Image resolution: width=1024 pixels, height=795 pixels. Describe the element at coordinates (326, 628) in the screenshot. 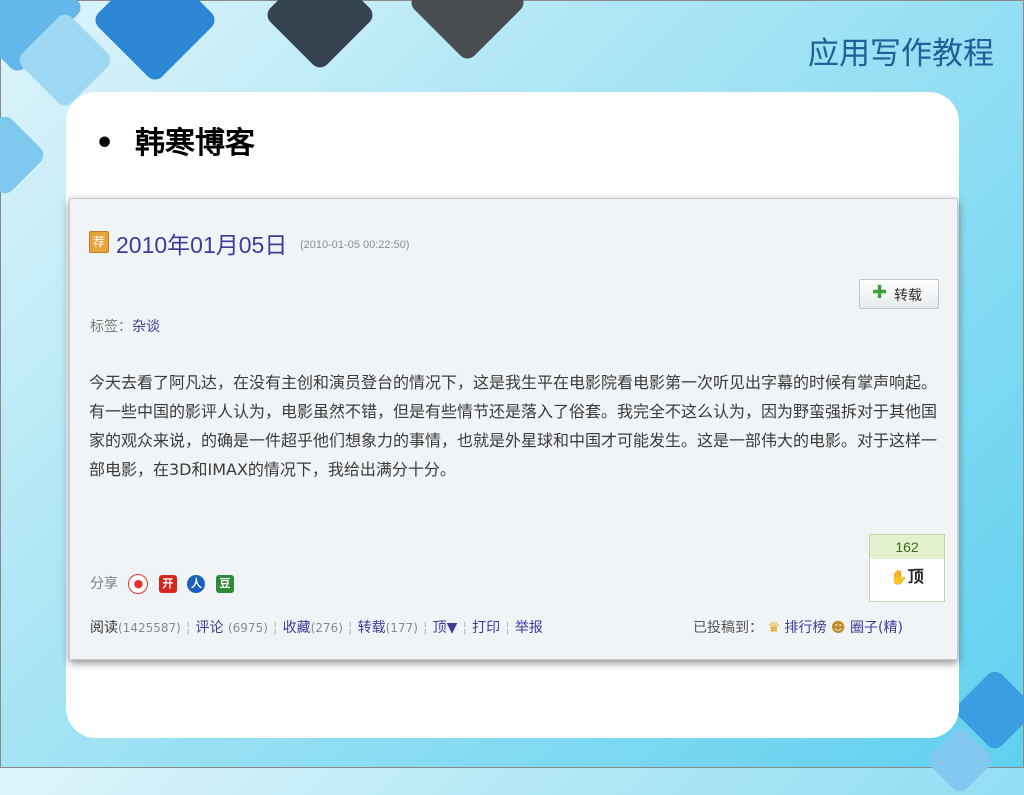

I see `favorite-count: (276)` at that location.